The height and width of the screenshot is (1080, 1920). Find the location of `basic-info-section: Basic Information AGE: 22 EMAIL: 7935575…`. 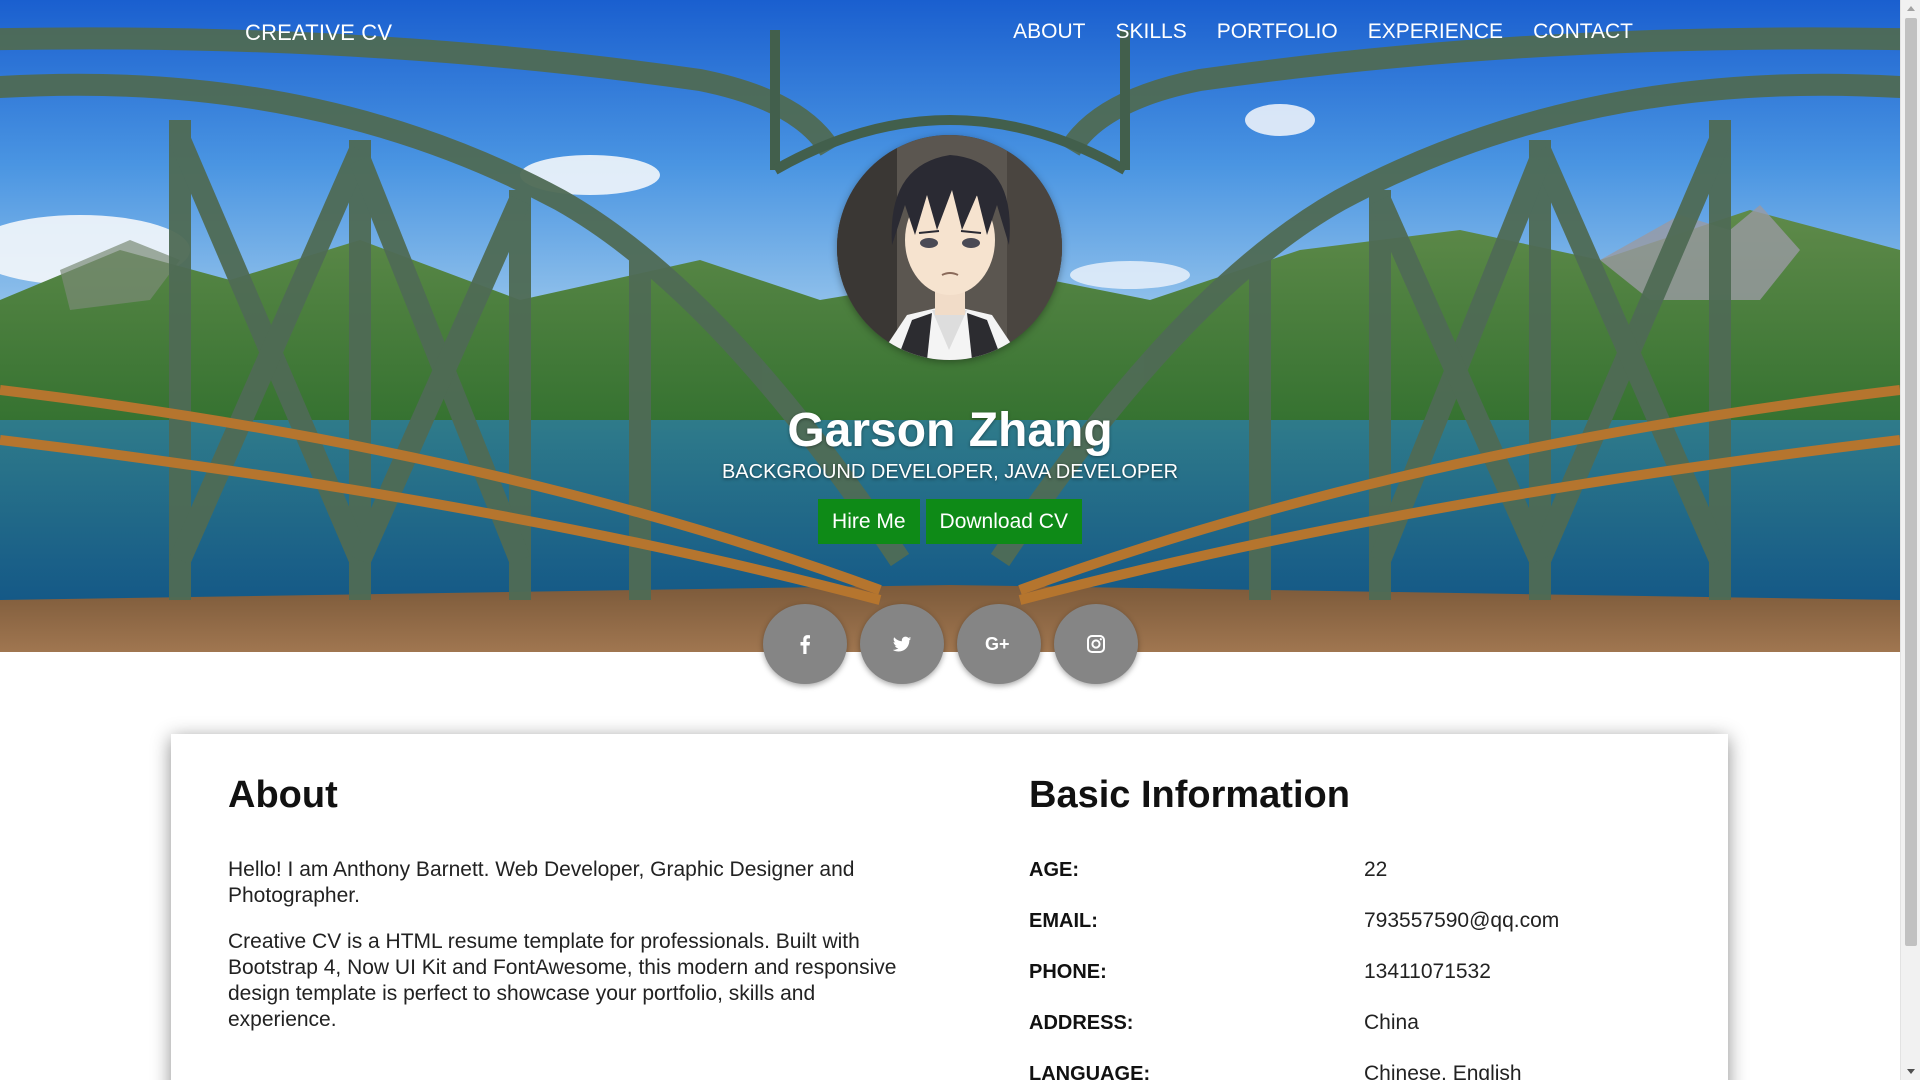

basic-info-section: Basic Information AGE: 22 EMAIL: 7935575… is located at coordinates (1354, 927).